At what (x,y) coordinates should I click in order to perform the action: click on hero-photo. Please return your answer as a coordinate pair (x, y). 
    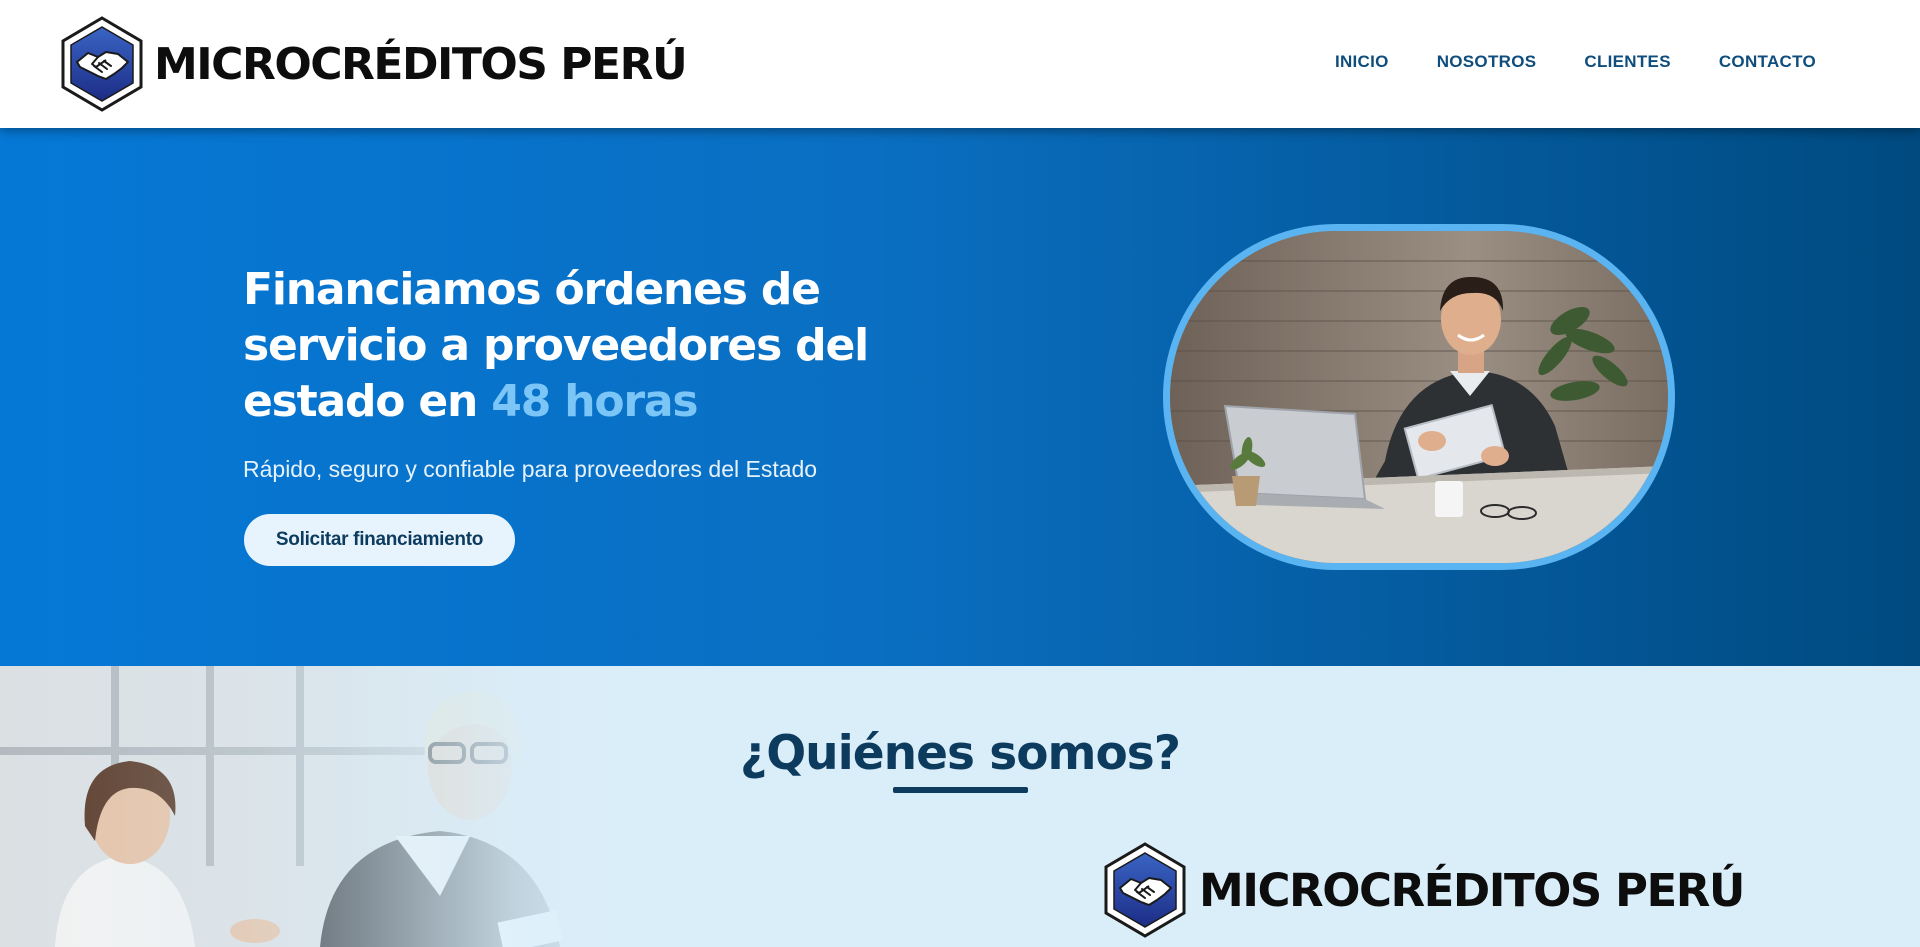
    Looking at the image, I should click on (1419, 397).